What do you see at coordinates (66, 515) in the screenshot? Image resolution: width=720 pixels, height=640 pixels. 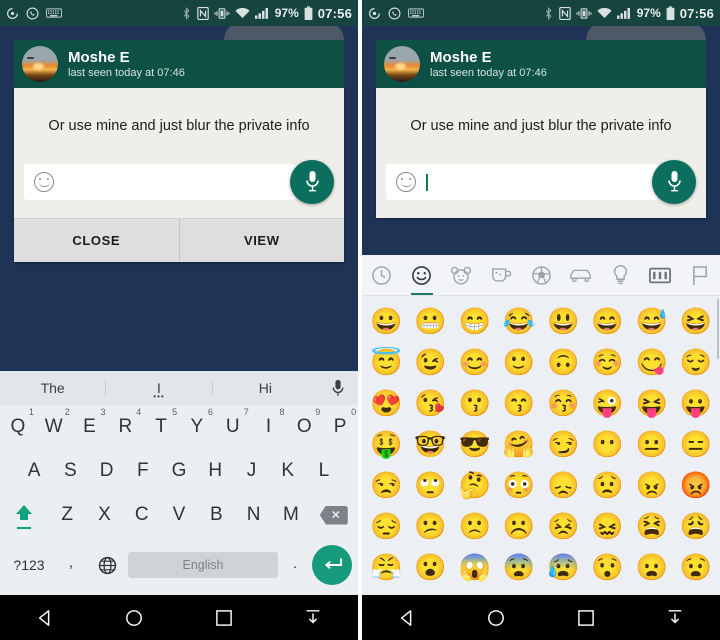 I see `key-z: Z` at bounding box center [66, 515].